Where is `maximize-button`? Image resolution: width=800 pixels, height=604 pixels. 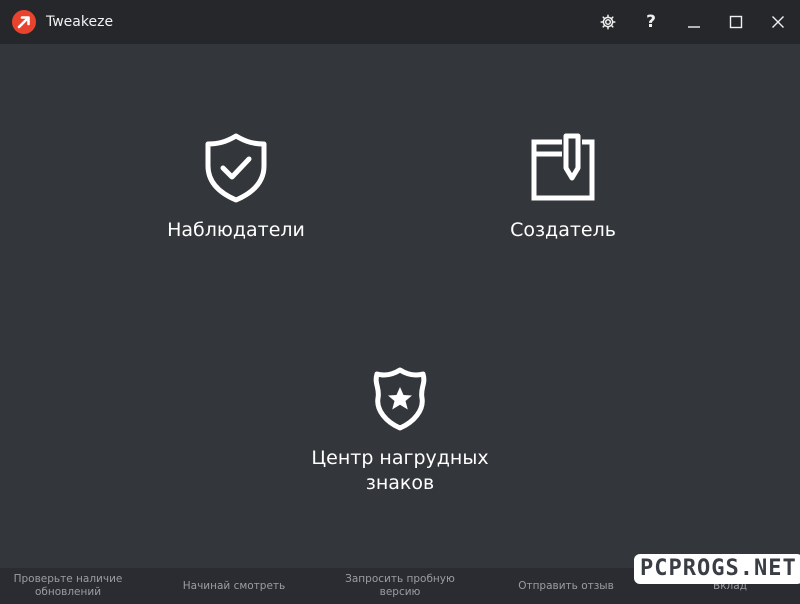 maximize-button is located at coordinates (736, 22).